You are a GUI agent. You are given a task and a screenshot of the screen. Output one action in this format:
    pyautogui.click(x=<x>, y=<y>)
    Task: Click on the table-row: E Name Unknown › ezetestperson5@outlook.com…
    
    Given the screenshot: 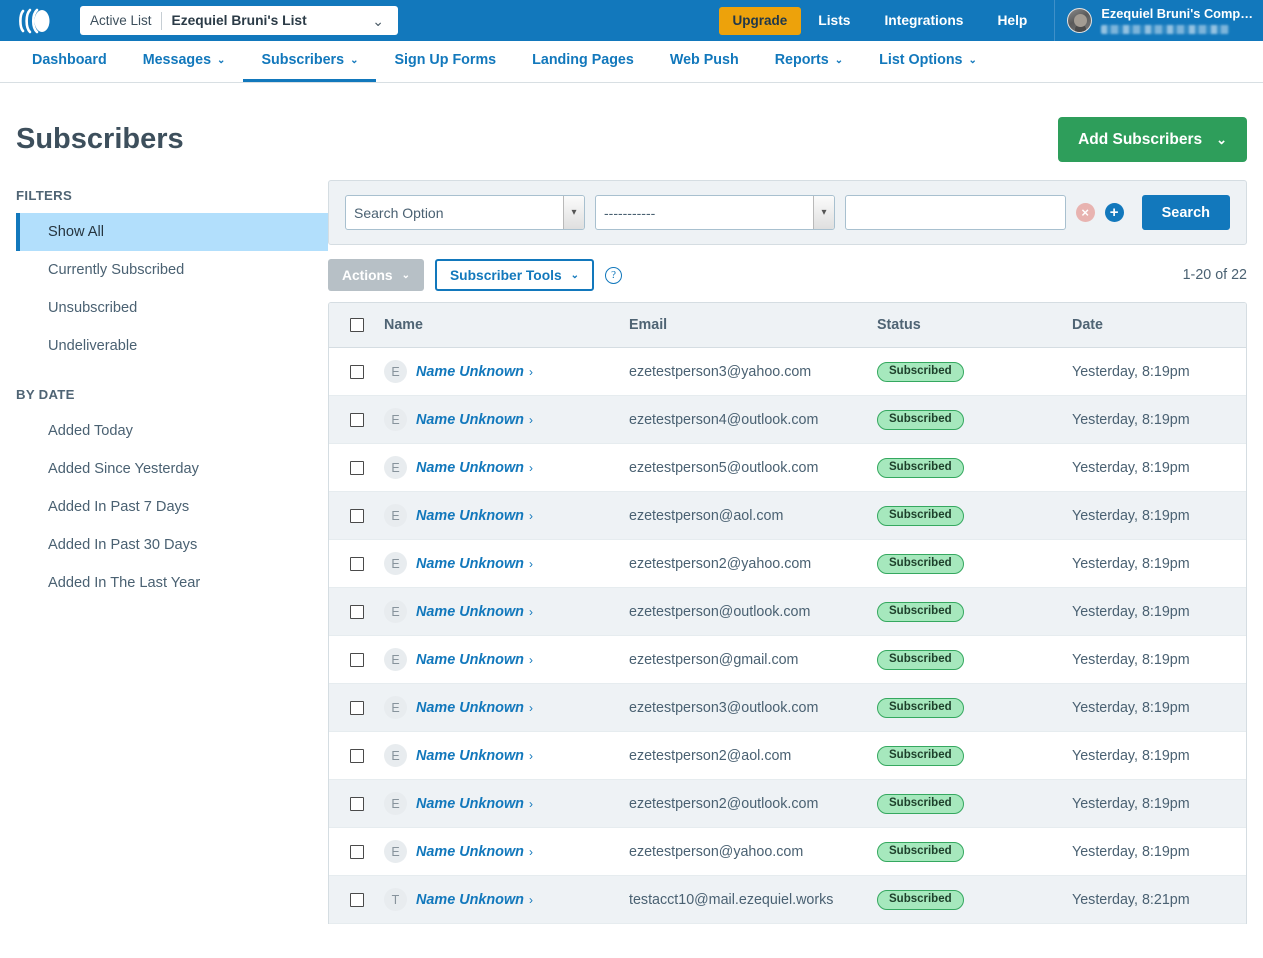 What is the action you would take?
    pyautogui.click(x=787, y=468)
    